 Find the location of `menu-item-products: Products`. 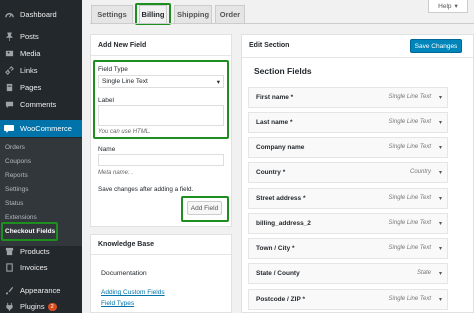

menu-item-products: Products is located at coordinates (41, 251).